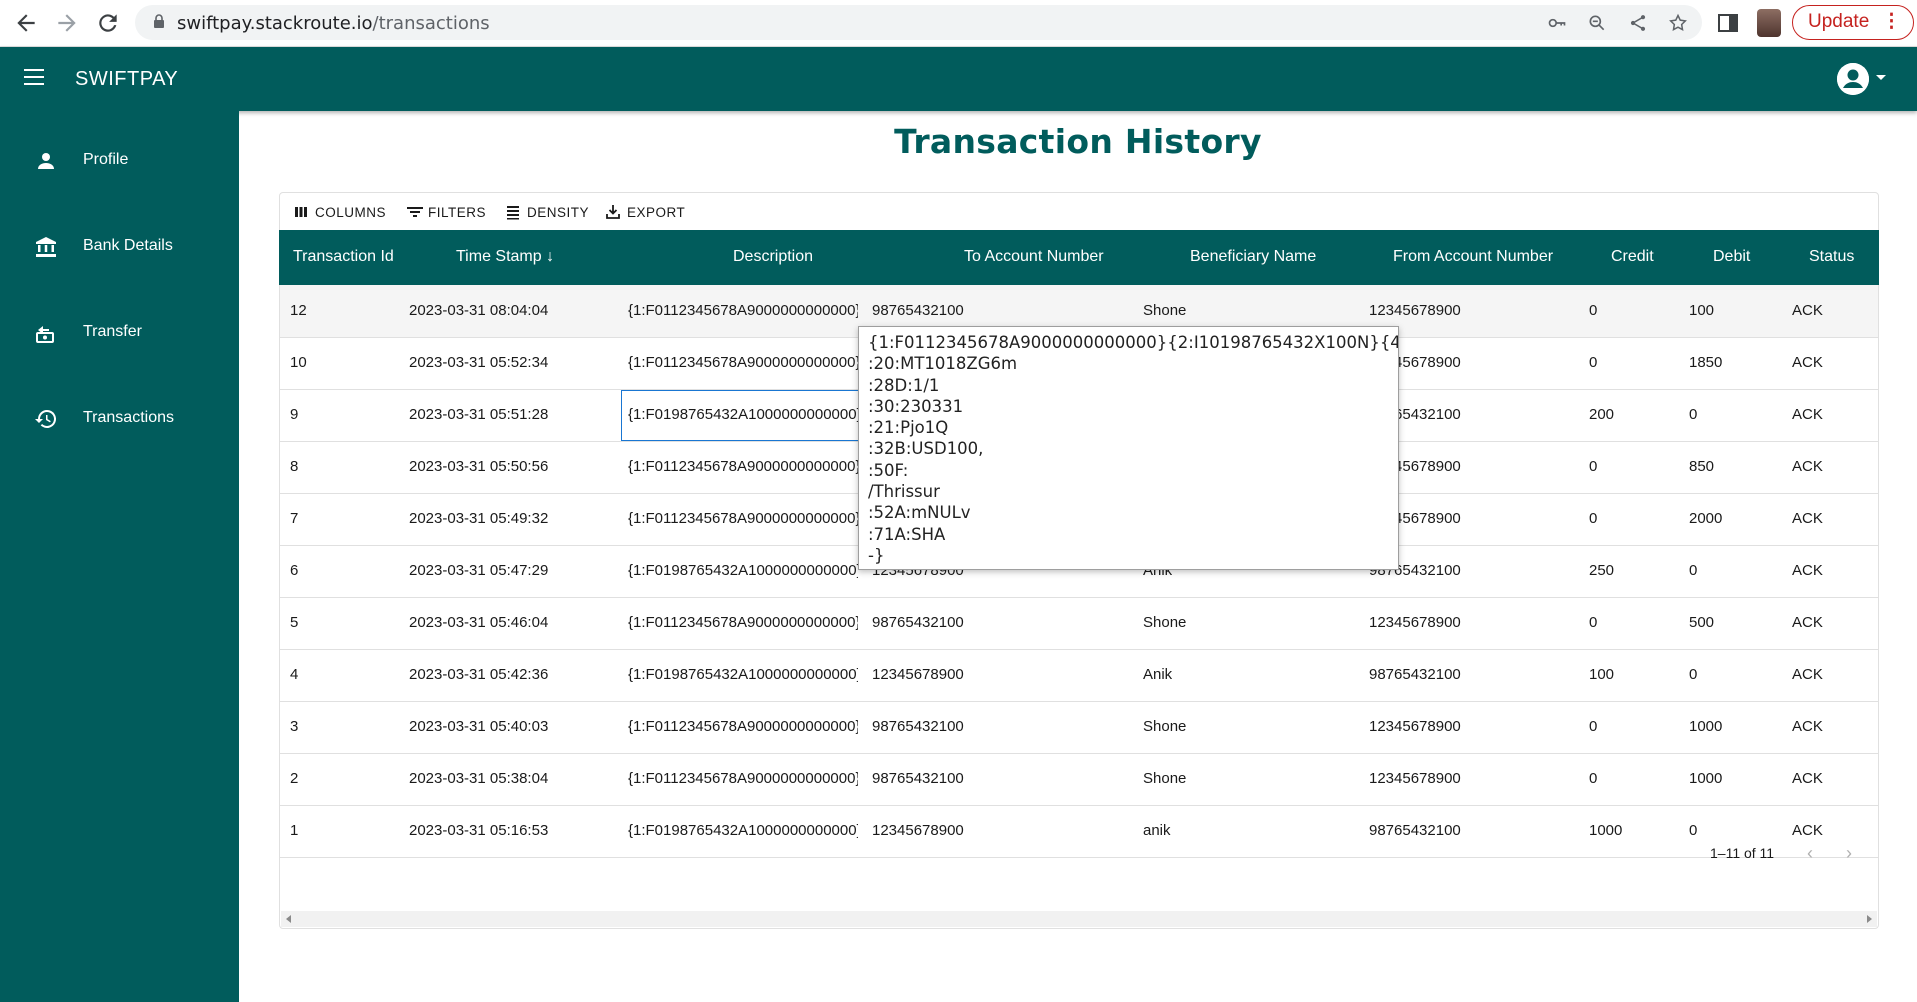 This screenshot has height=1002, width=1917. What do you see at coordinates (478, 466) in the screenshot?
I see `table-cell: 2023-03-31 05:50:56` at bounding box center [478, 466].